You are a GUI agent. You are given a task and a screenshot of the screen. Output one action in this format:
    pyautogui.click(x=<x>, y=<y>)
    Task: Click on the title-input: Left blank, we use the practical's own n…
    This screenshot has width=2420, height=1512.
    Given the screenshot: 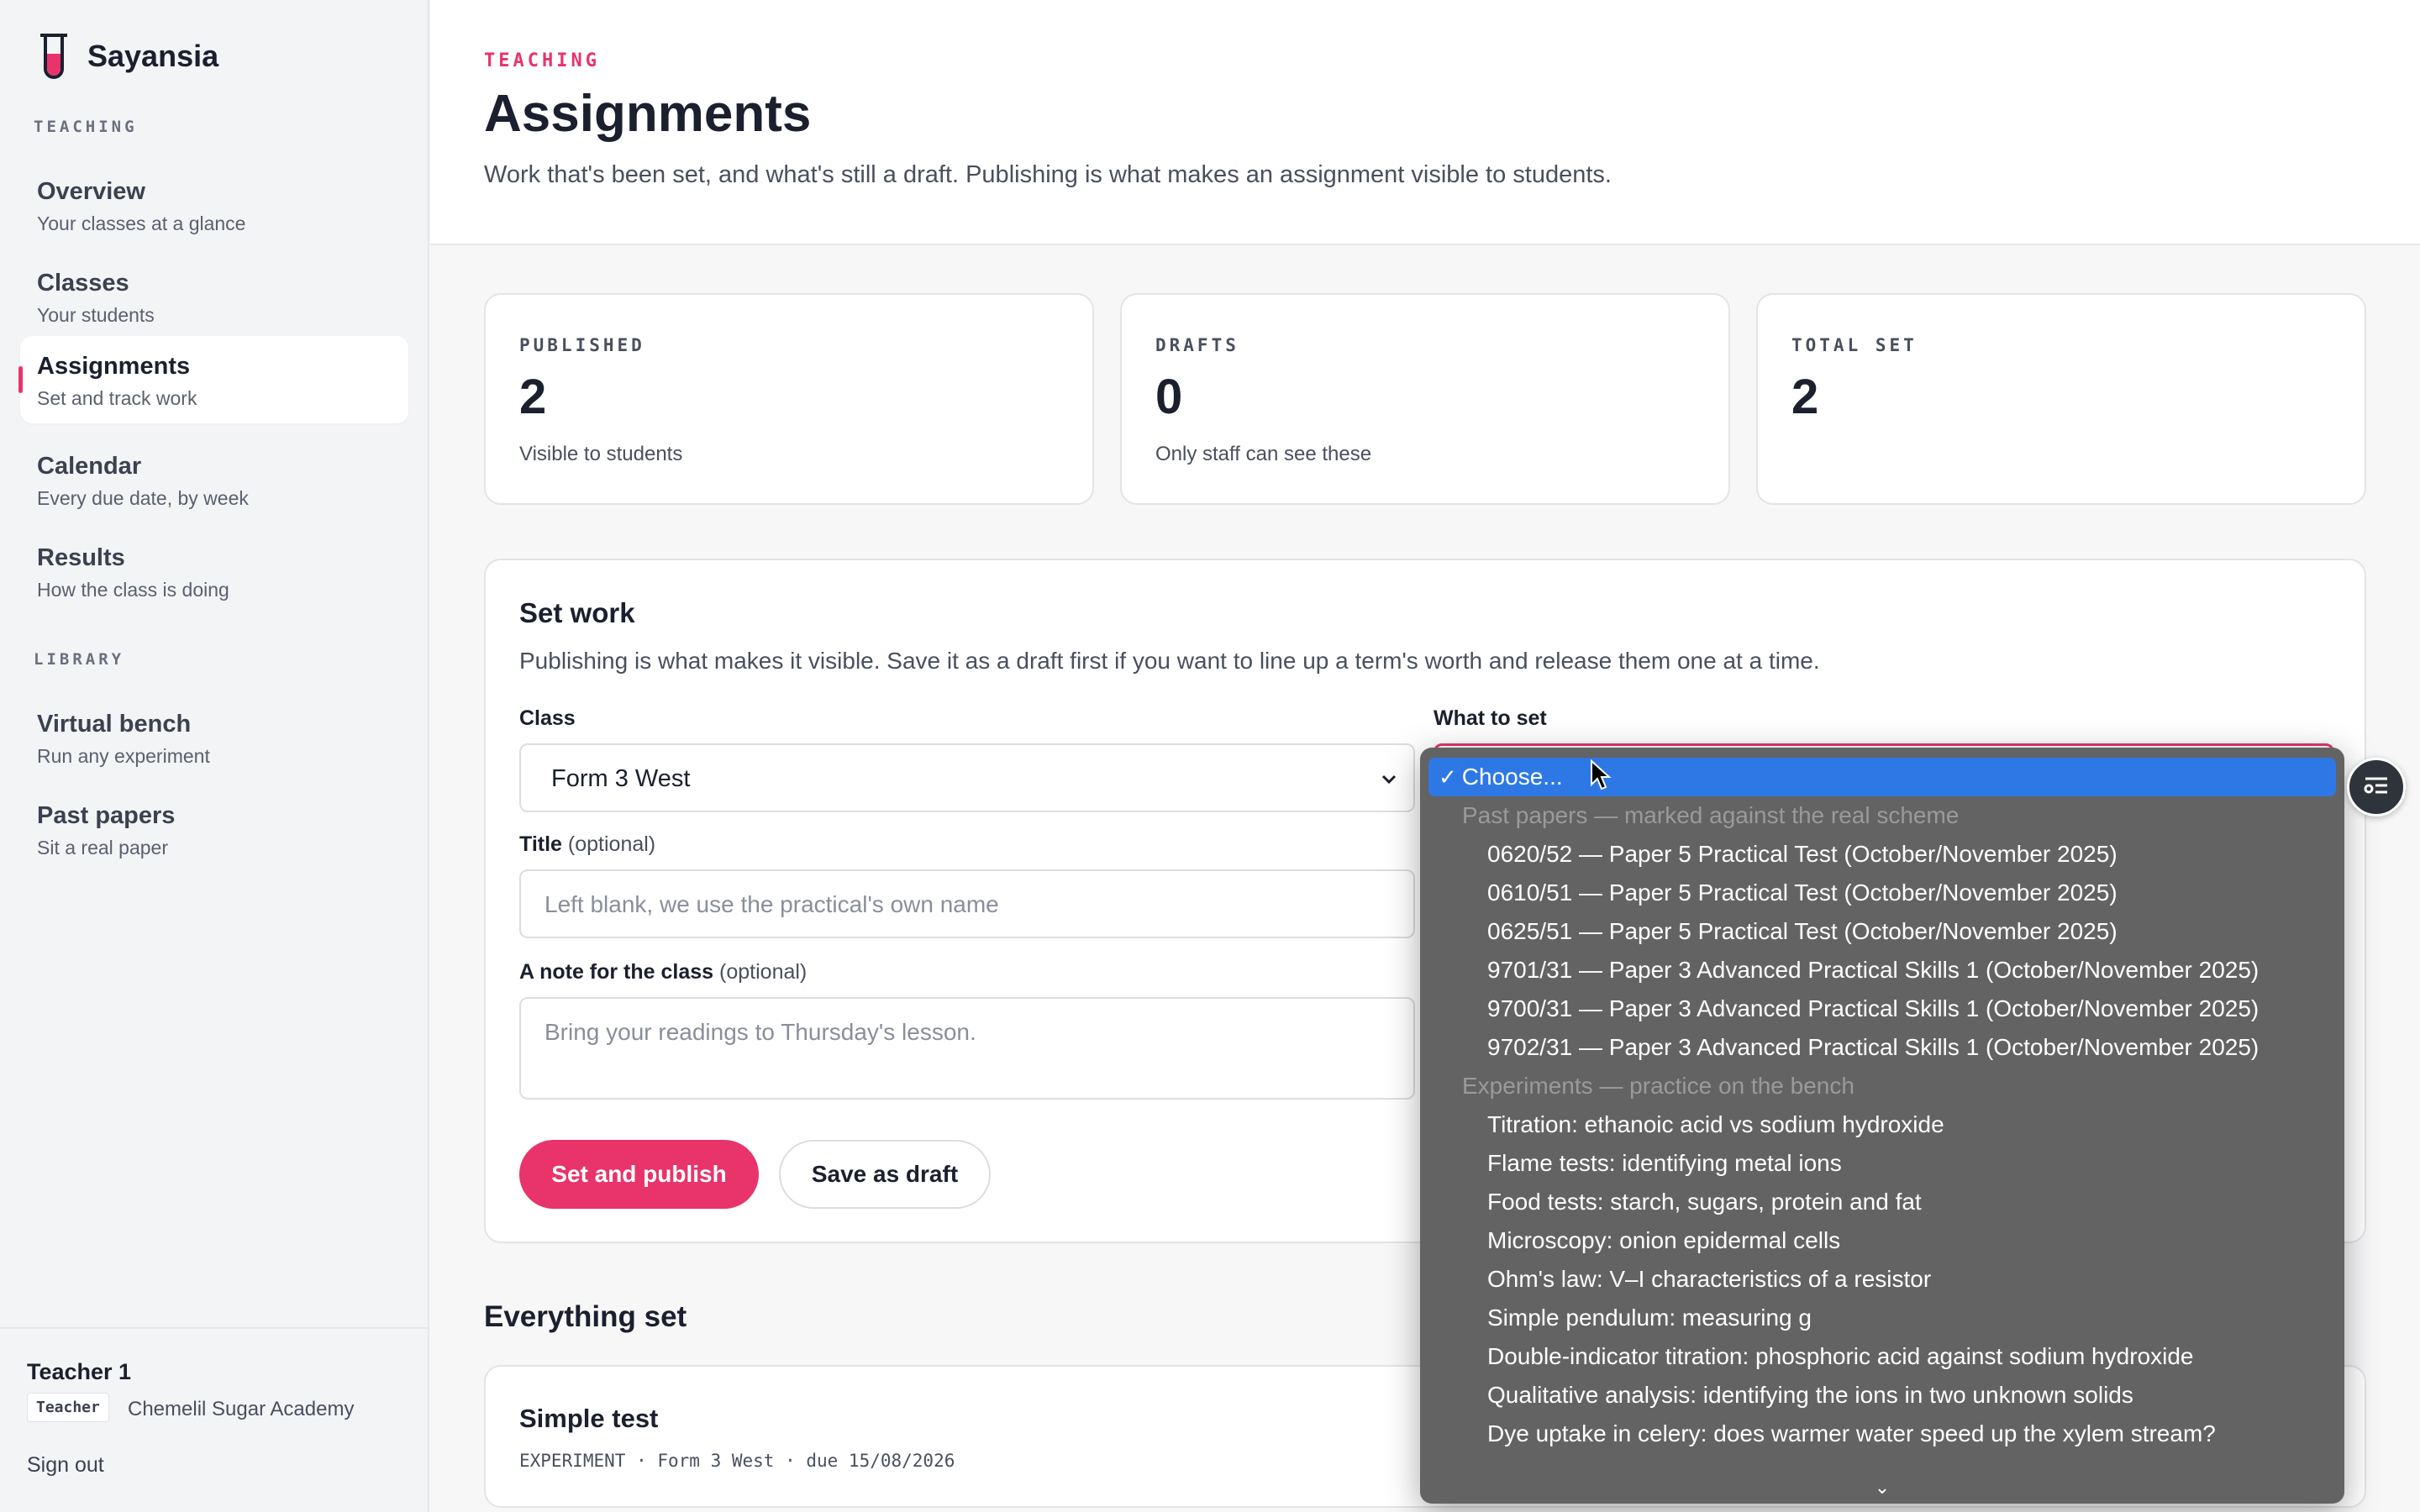 What is the action you would take?
    pyautogui.click(x=967, y=903)
    